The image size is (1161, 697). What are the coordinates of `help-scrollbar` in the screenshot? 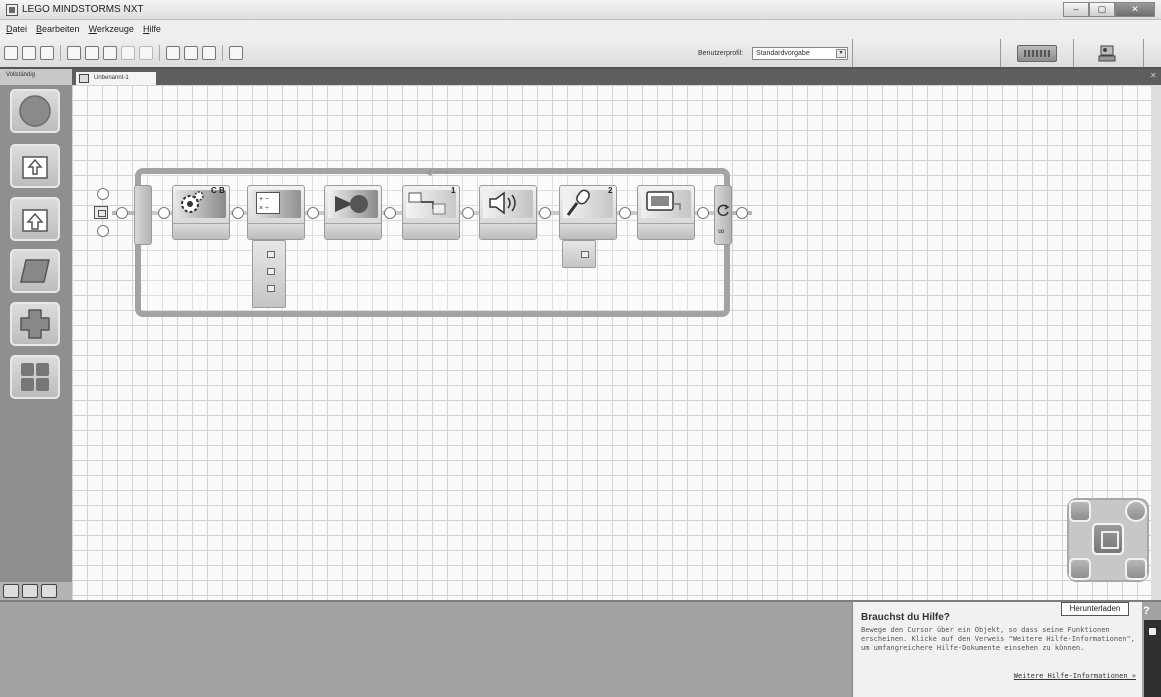 It's located at (1152, 658).